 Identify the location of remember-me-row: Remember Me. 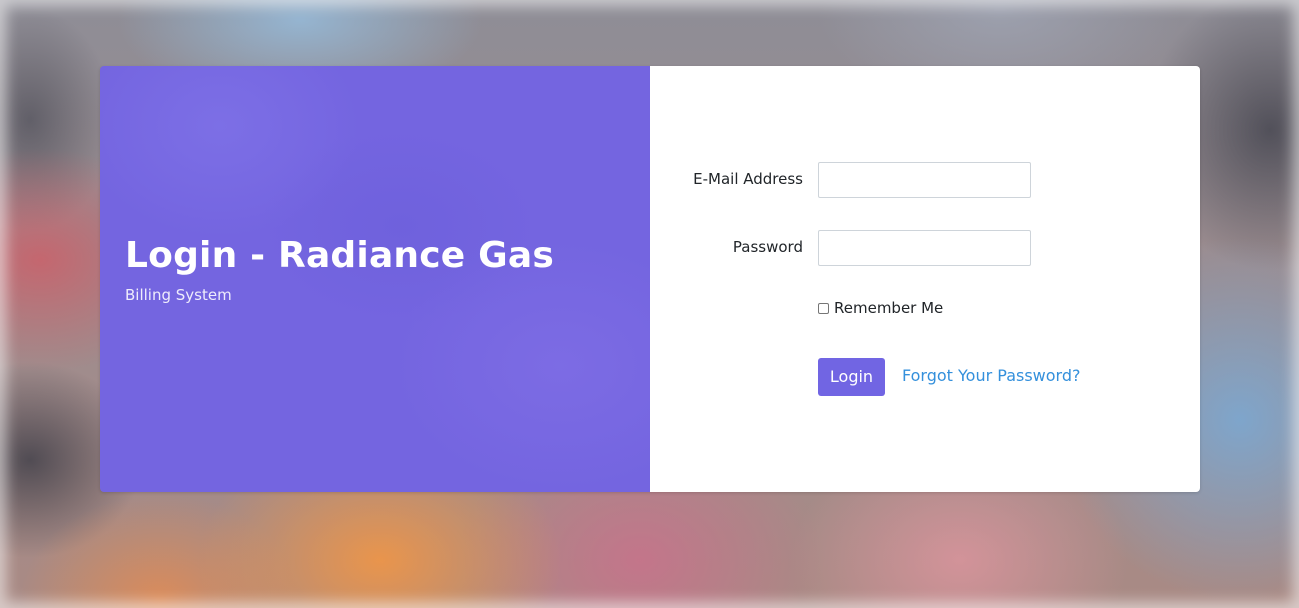
(880, 308).